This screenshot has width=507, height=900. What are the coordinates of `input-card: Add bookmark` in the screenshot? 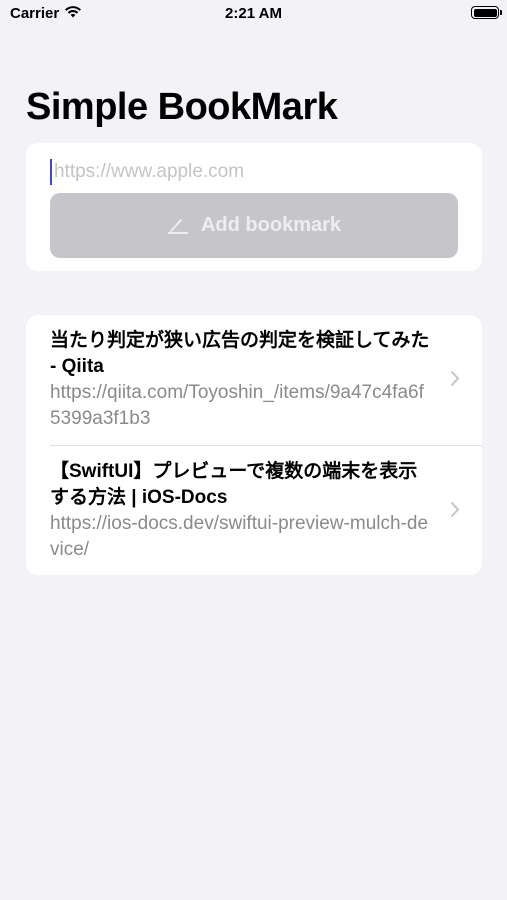 It's located at (254, 207).